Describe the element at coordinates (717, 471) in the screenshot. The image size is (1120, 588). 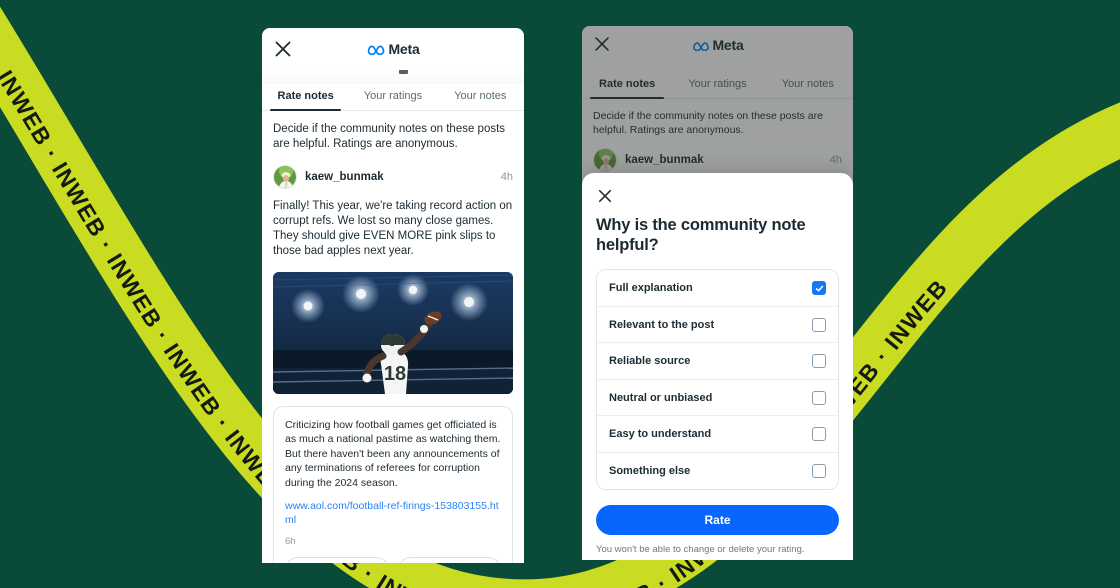
I see `list-item: Something else` at that location.